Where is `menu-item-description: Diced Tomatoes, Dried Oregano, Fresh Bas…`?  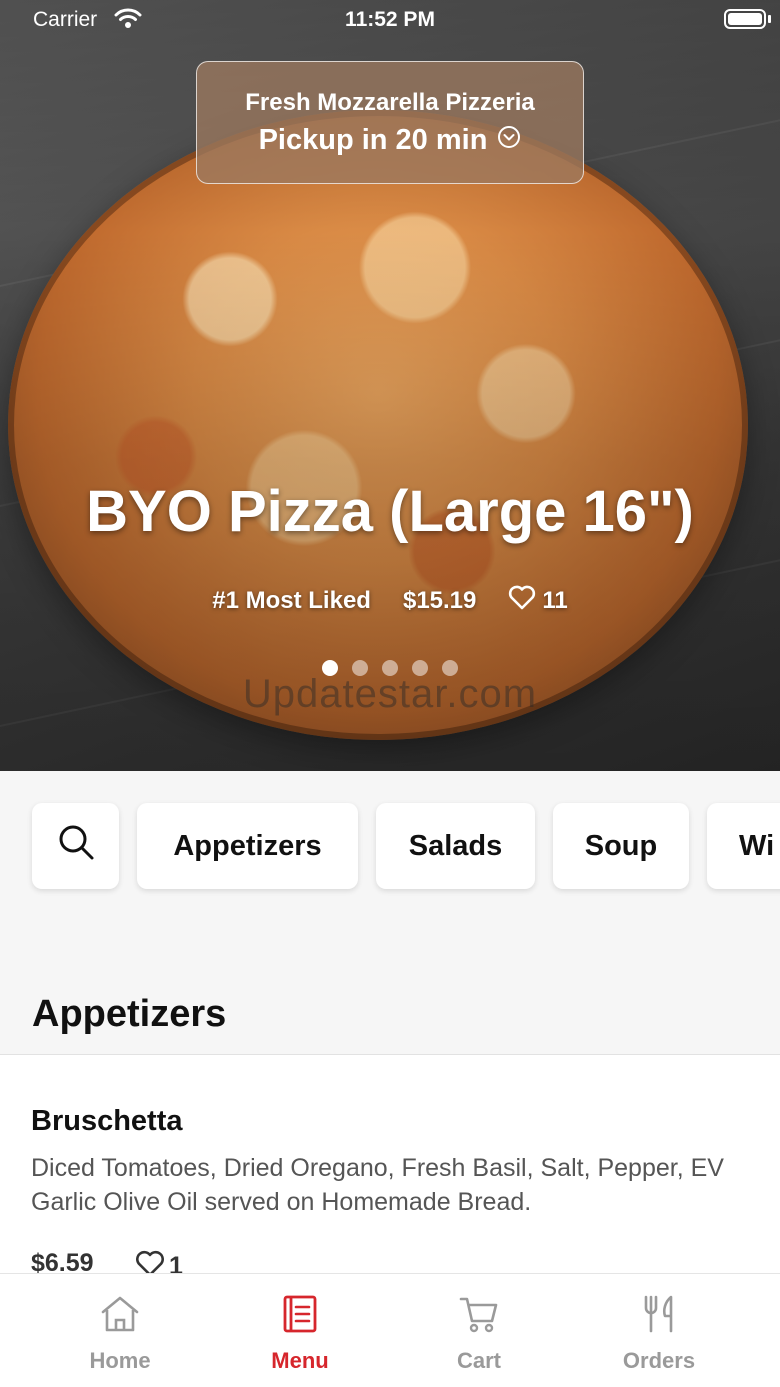
menu-item-description: Diced Tomatoes, Dried Oregano, Fresh Bas… is located at coordinates (377, 1185).